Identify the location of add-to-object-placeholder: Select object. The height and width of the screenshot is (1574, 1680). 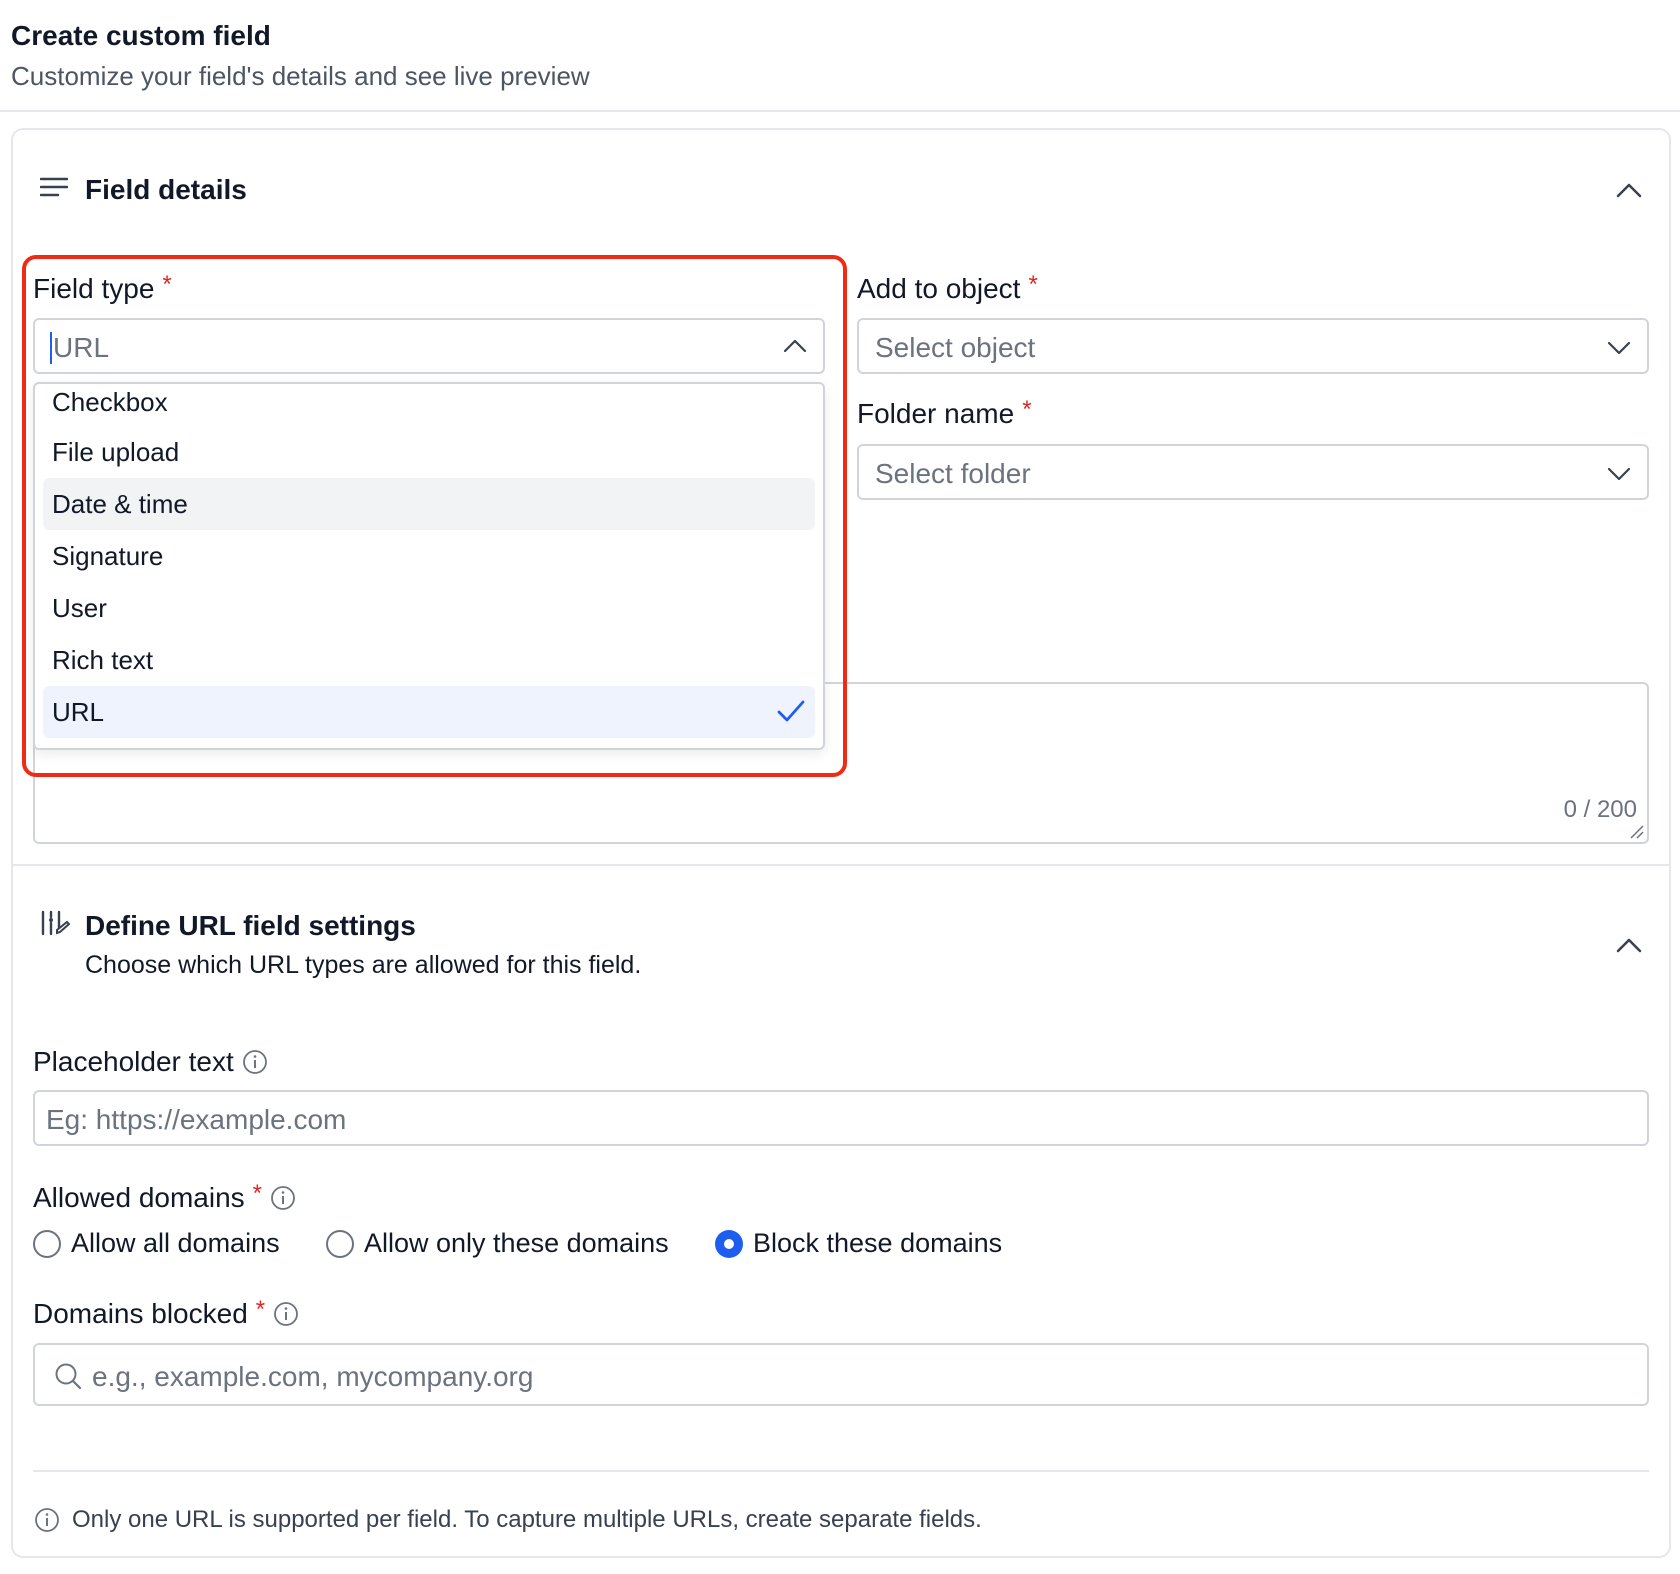
(955, 347).